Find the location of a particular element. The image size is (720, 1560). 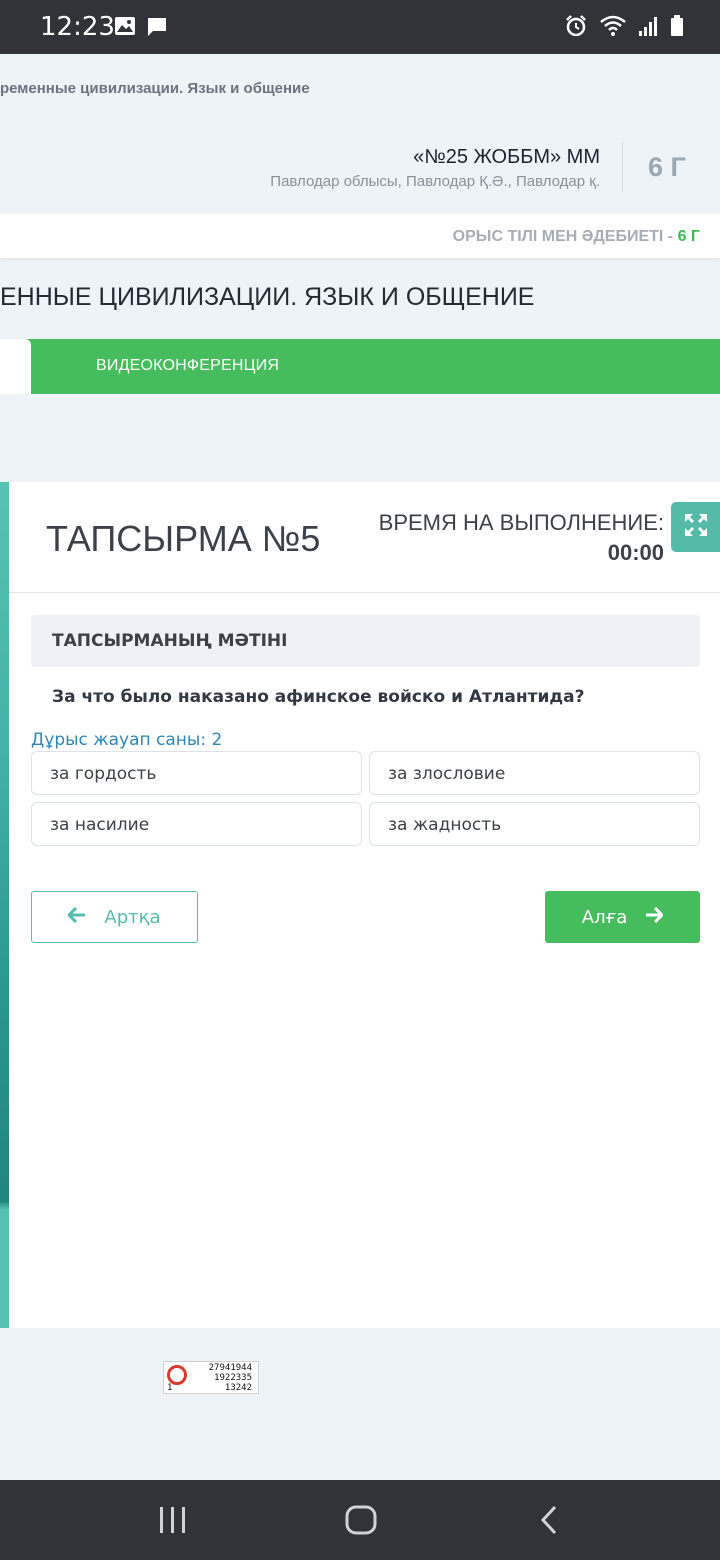

task-title: ТАПСЫРМА №5 is located at coordinates (183, 538).